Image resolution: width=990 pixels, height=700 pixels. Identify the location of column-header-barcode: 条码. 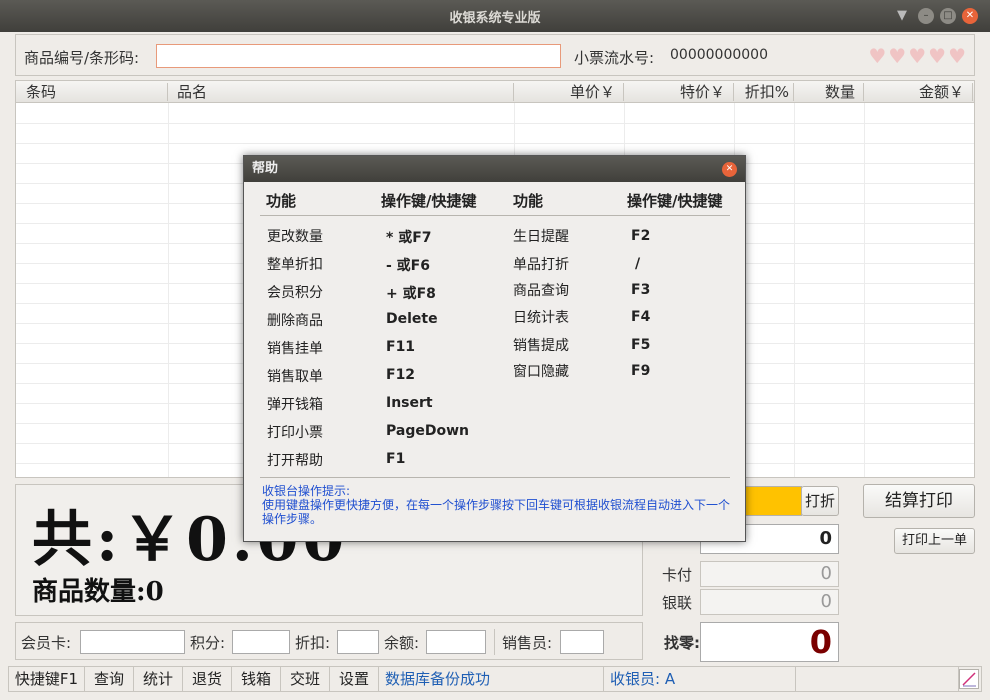
(93, 92).